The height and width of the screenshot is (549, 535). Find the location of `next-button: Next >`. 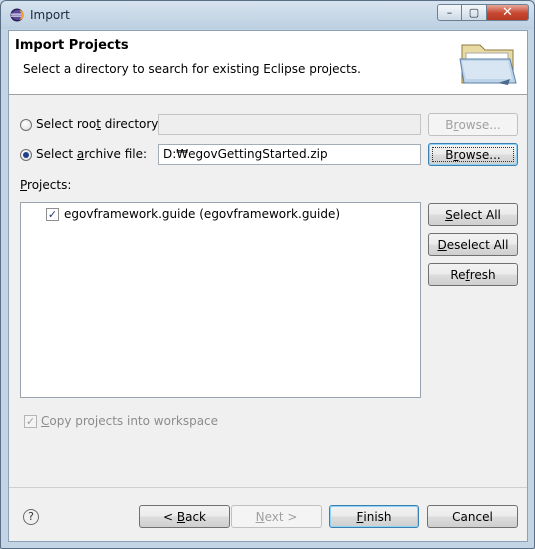

next-button: Next > is located at coordinates (276, 516).